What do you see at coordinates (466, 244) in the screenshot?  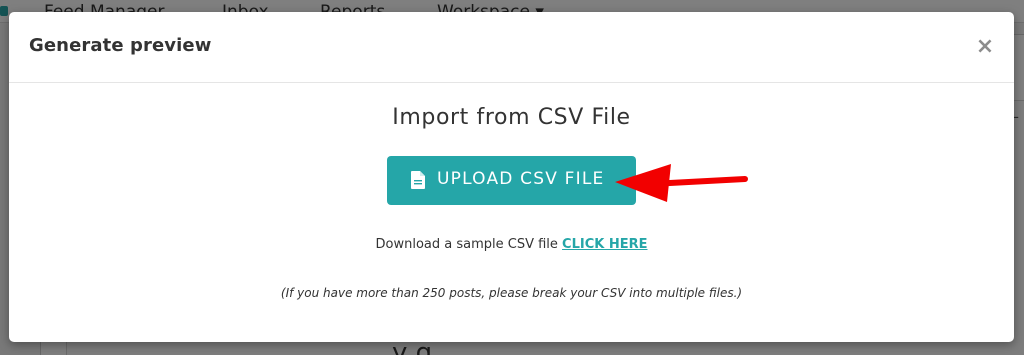 I see `download-text: Download a sample CSV file` at bounding box center [466, 244].